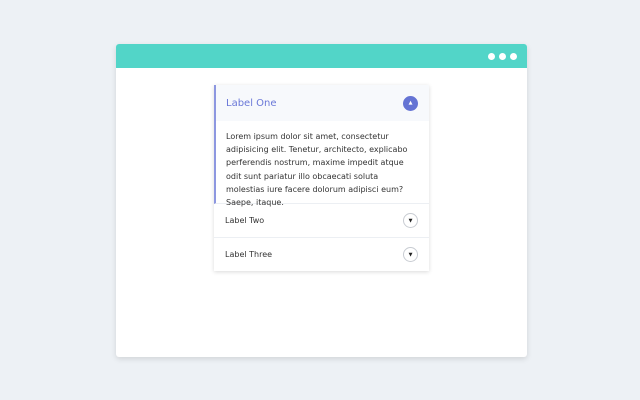 Image resolution: width=640 pixels, height=400 pixels. Describe the element at coordinates (245, 220) in the screenshot. I see `accordion-label: Label Two` at that location.